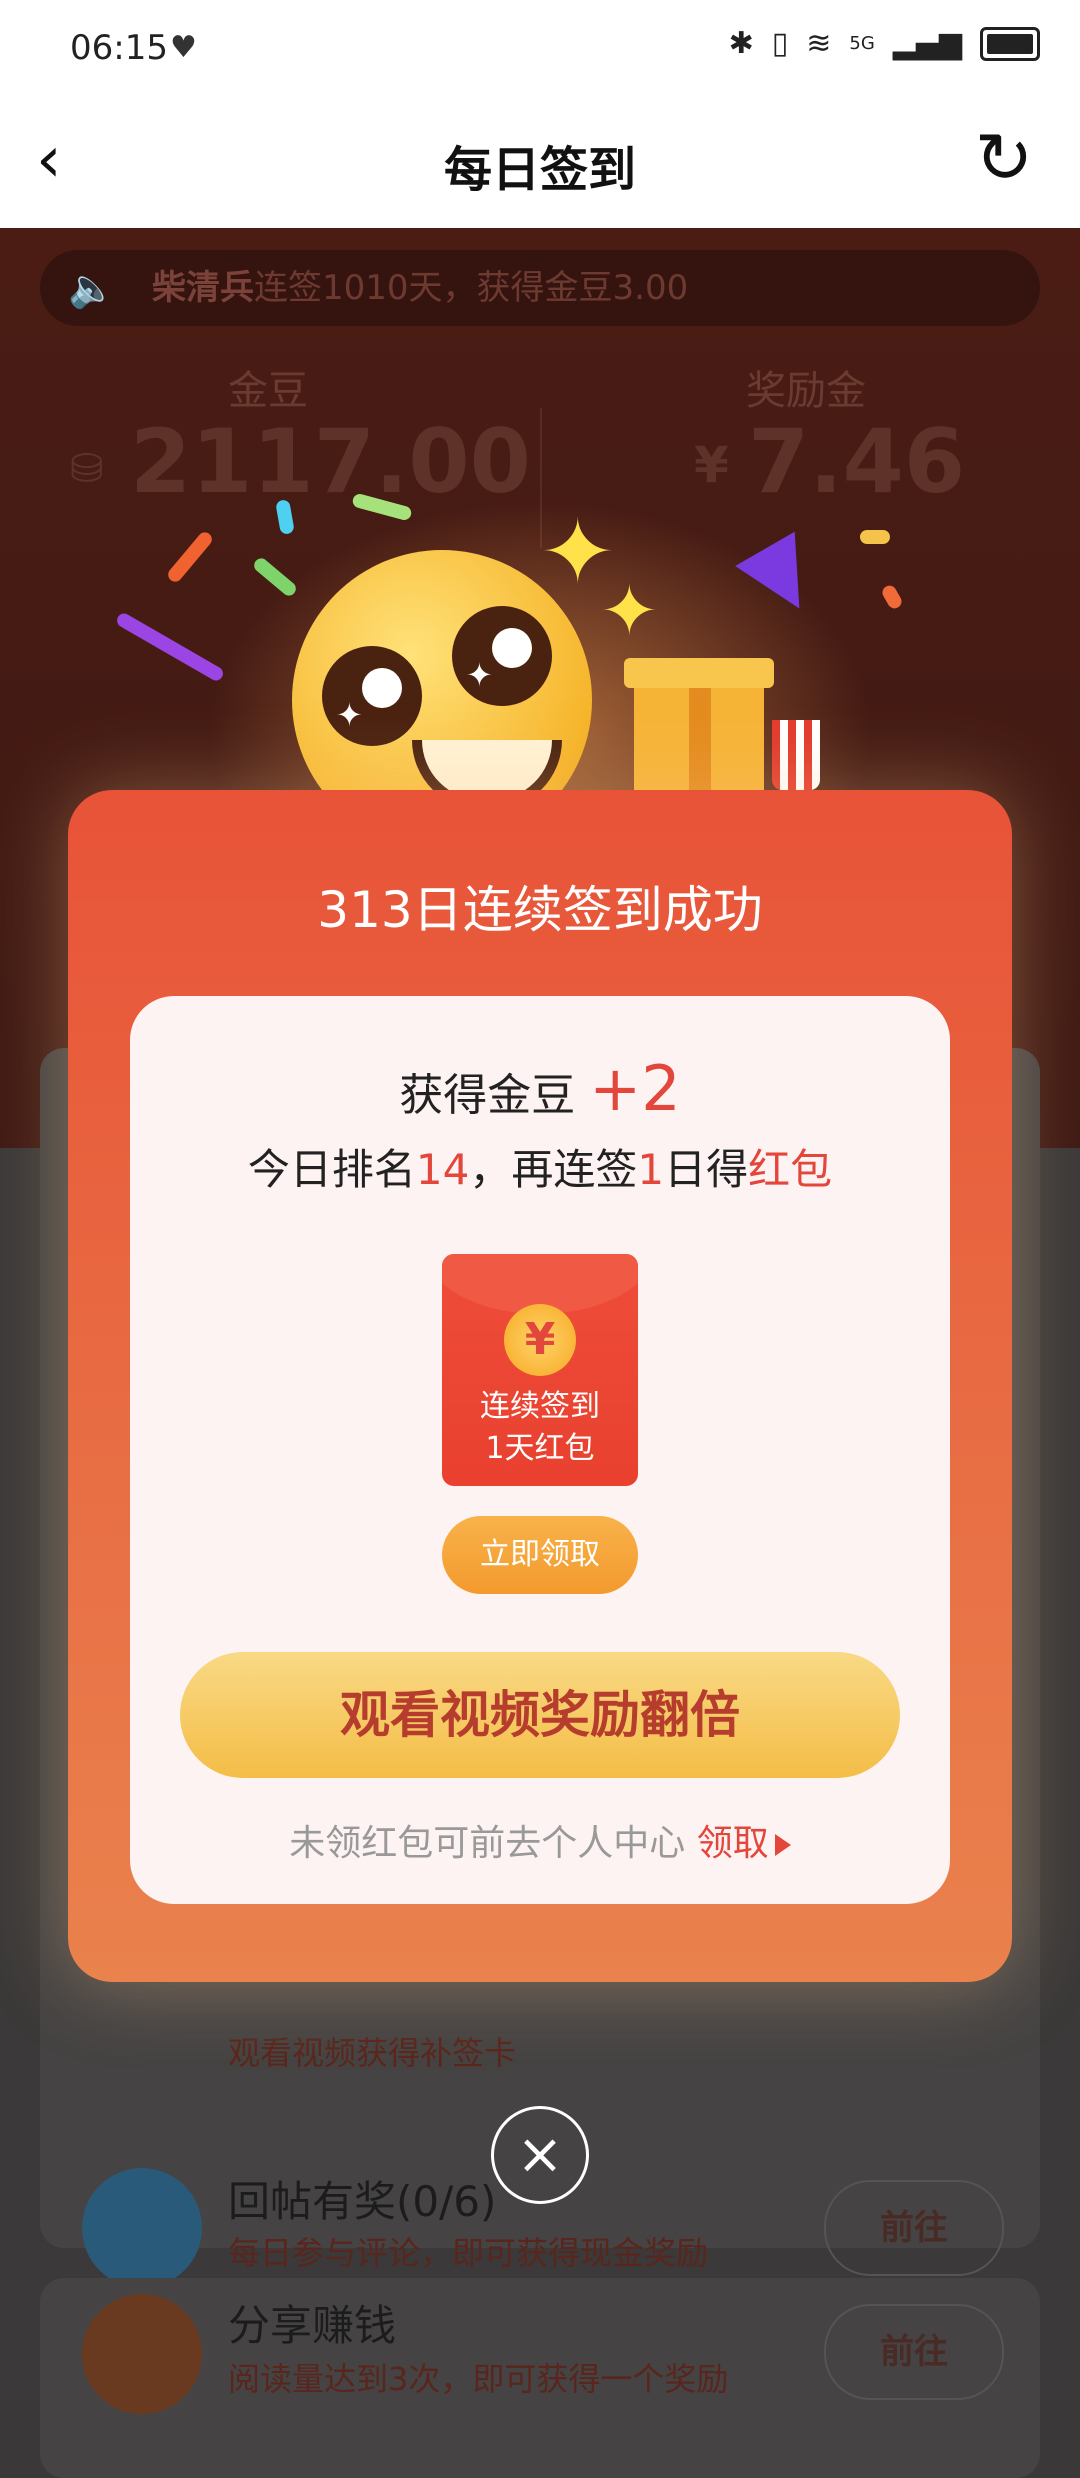  What do you see at coordinates (268, 391) in the screenshot?
I see `gold-label: 金豆` at bounding box center [268, 391].